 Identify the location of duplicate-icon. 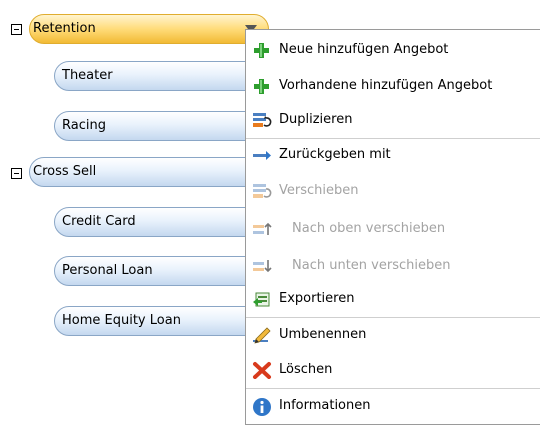
(262, 120).